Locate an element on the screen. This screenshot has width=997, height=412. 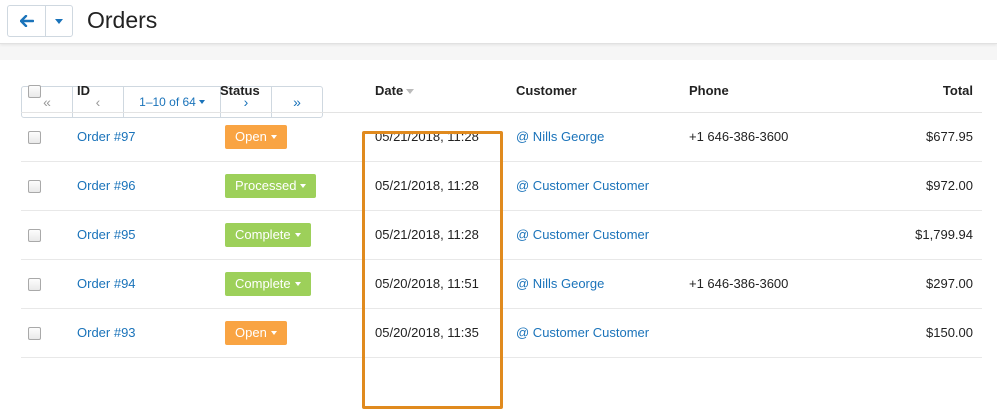
back-button is located at coordinates (27, 21).